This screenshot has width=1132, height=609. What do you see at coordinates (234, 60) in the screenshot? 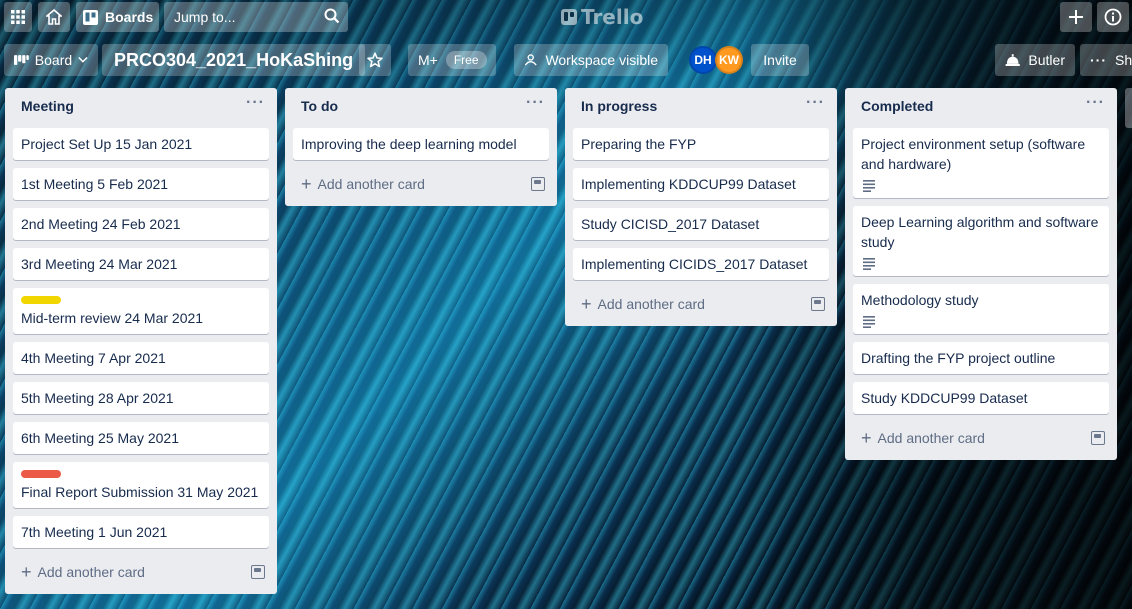
I see `board-title: PRCO304_2021_HoKaShing` at bounding box center [234, 60].